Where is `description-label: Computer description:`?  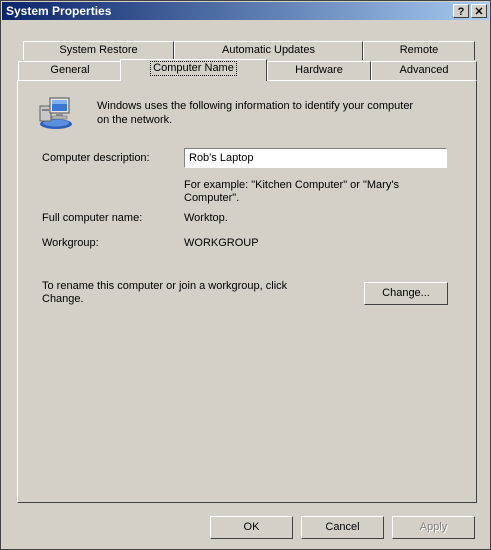 description-label: Computer description: is located at coordinates (96, 158).